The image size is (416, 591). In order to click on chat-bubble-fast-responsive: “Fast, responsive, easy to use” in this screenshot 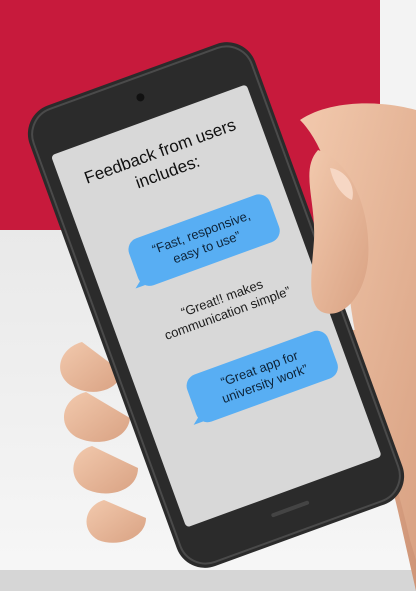, I will do `click(204, 240)`.